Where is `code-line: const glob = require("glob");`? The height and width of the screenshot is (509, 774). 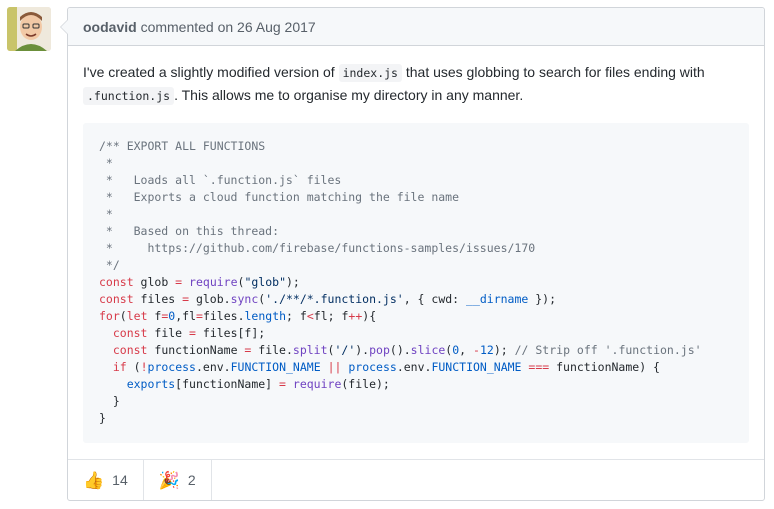 code-line: const glob = require("glob"); is located at coordinates (199, 282).